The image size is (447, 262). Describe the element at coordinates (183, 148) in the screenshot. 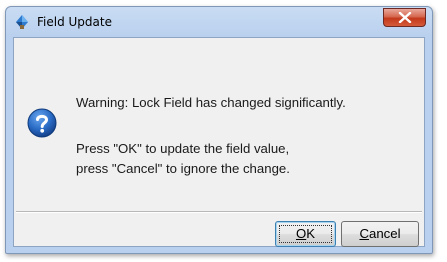

I see `instruction-line-ok: Press "OK" to update the field value,` at that location.